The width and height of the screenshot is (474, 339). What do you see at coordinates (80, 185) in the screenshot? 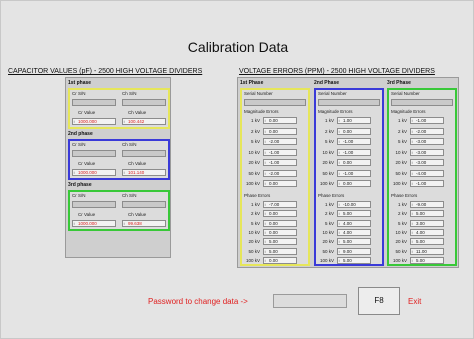
I see `cap-phase-3-title: 3rd phase` at bounding box center [80, 185].